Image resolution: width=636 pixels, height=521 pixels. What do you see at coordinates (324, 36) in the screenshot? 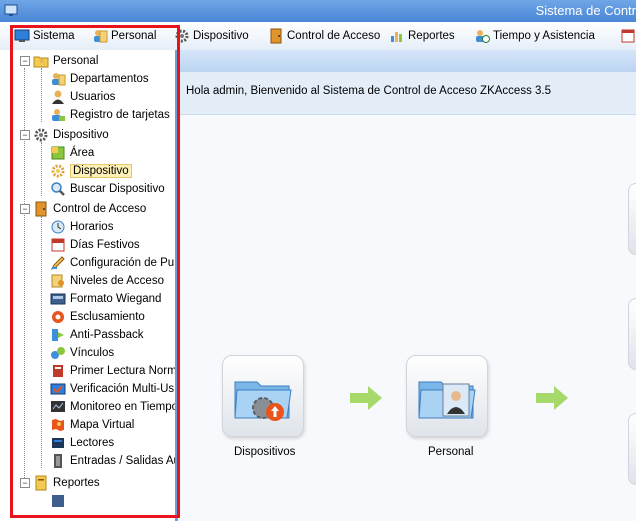
I see `menu-control-acceso: Control de Acceso` at bounding box center [324, 36].